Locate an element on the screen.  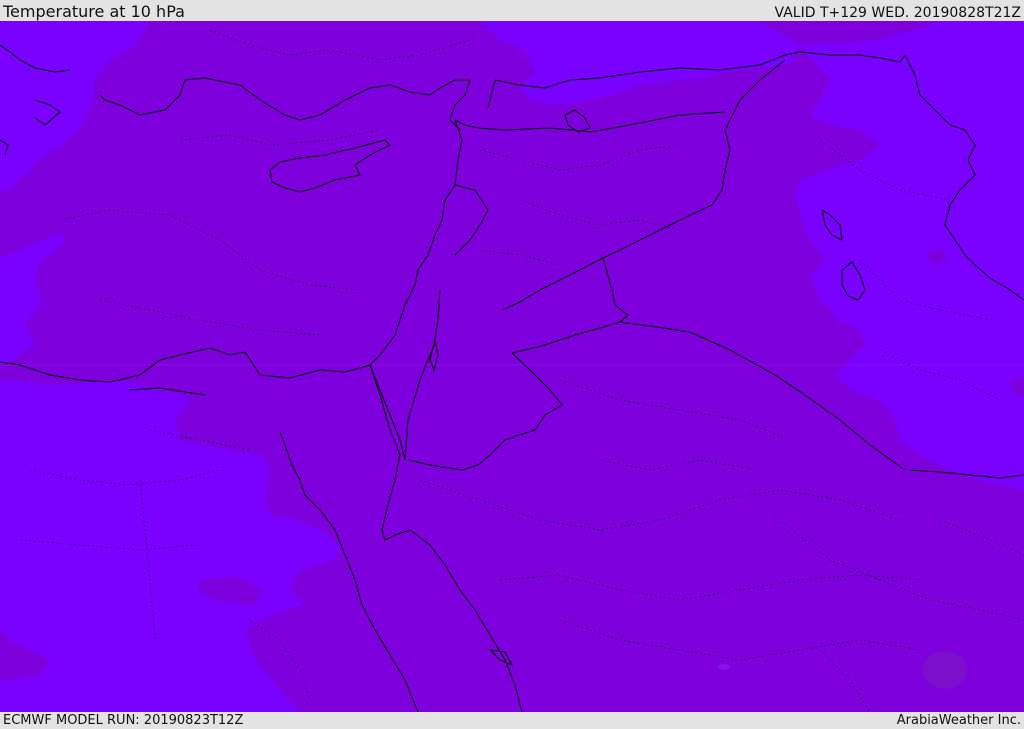
warm-spot-red-sea is located at coordinates (724, 667).